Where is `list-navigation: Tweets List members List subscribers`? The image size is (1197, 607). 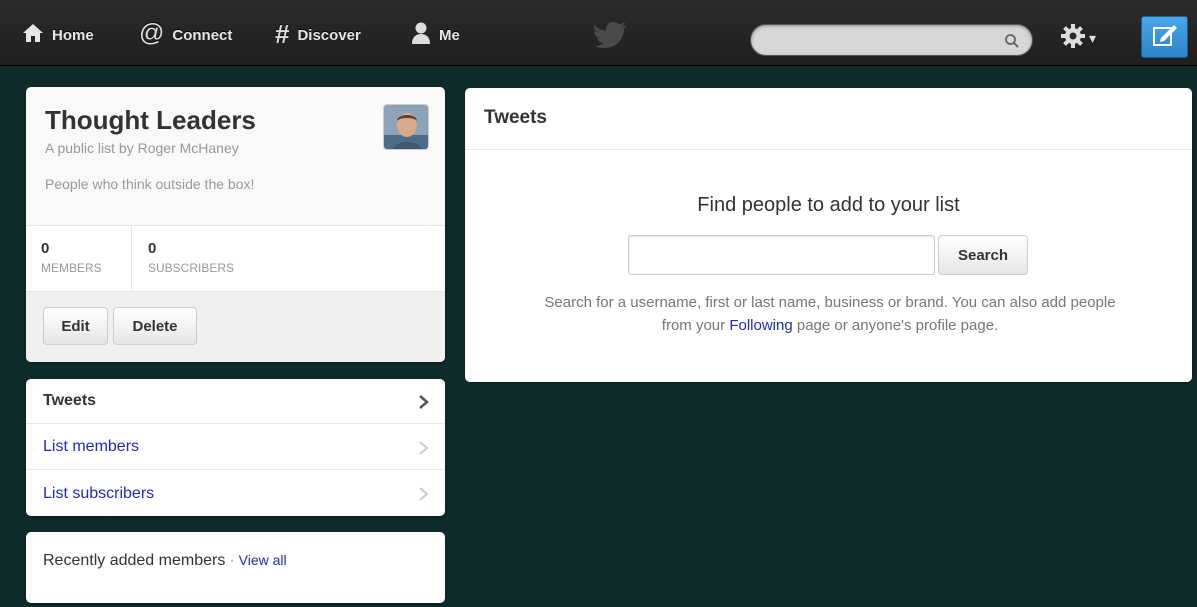
list-navigation: Tweets List members List subscribers is located at coordinates (235, 447).